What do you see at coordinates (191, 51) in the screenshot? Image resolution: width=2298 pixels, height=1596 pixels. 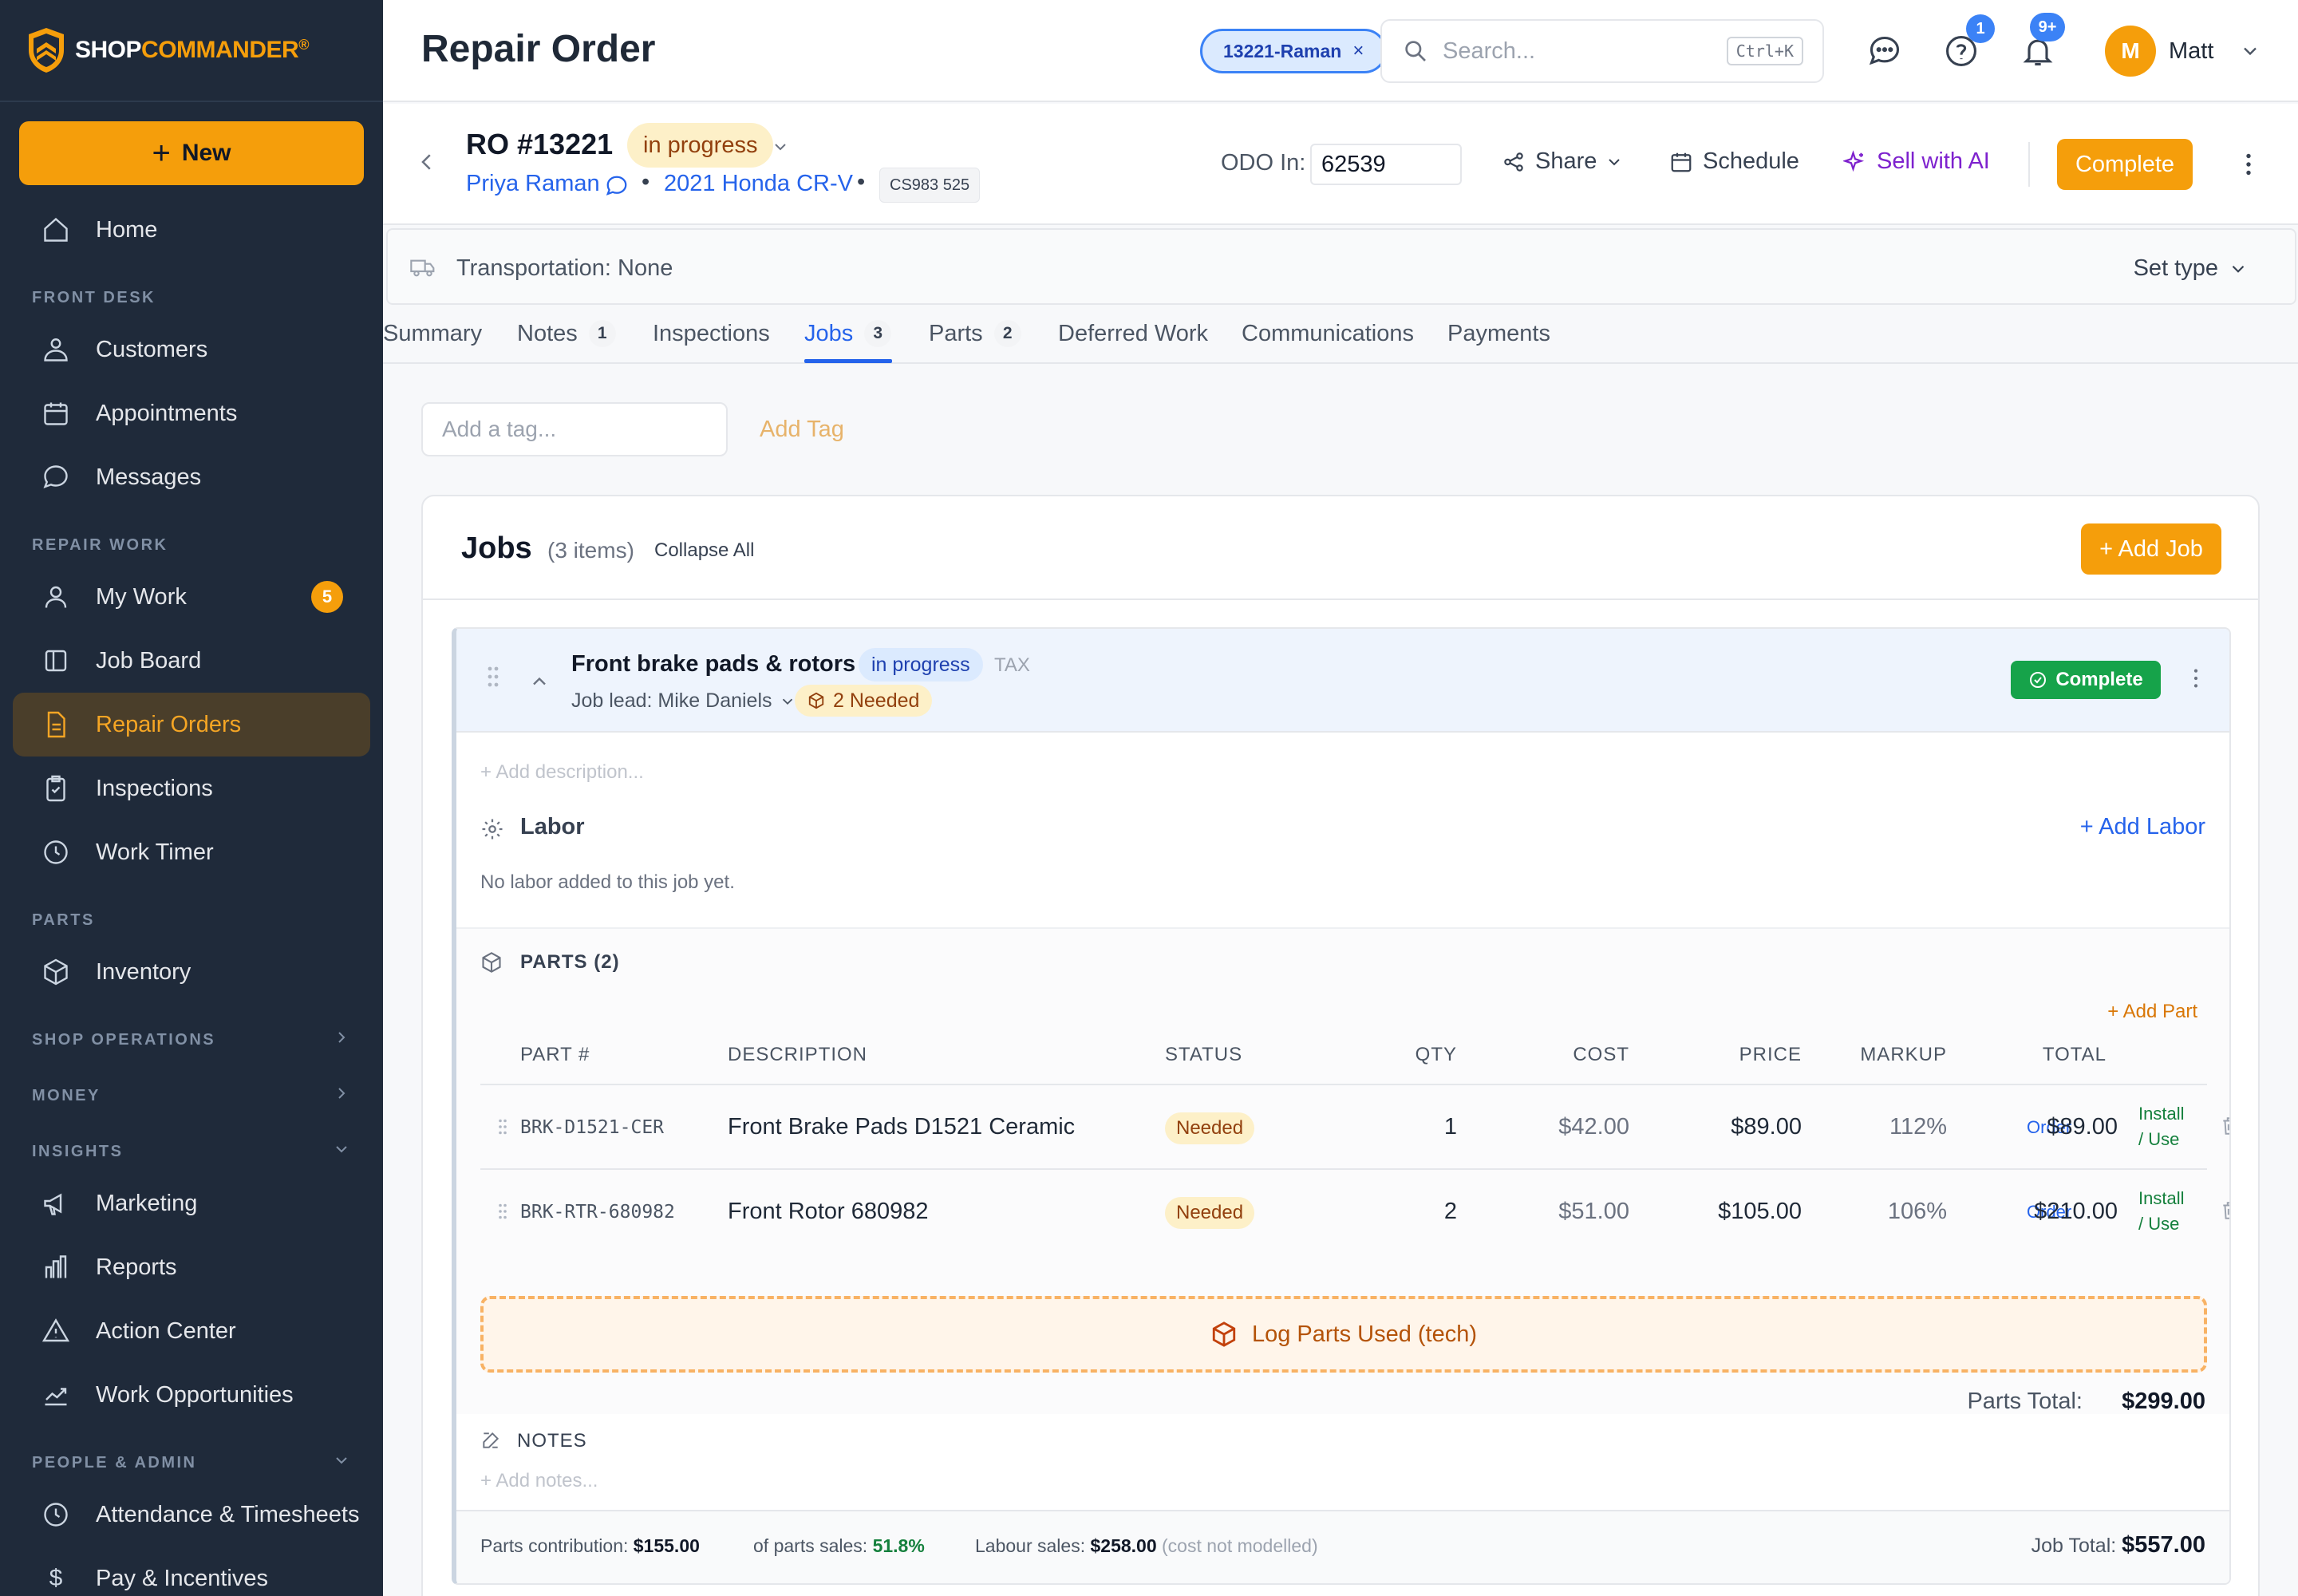 I see `brand-logo: SHOPCOMMANDER®` at bounding box center [191, 51].